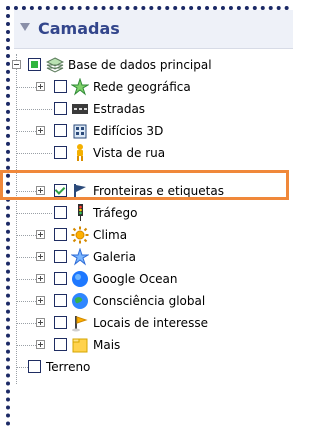 The image size is (320, 434). I want to click on tree-item-mais: Mais, so click(151, 345).